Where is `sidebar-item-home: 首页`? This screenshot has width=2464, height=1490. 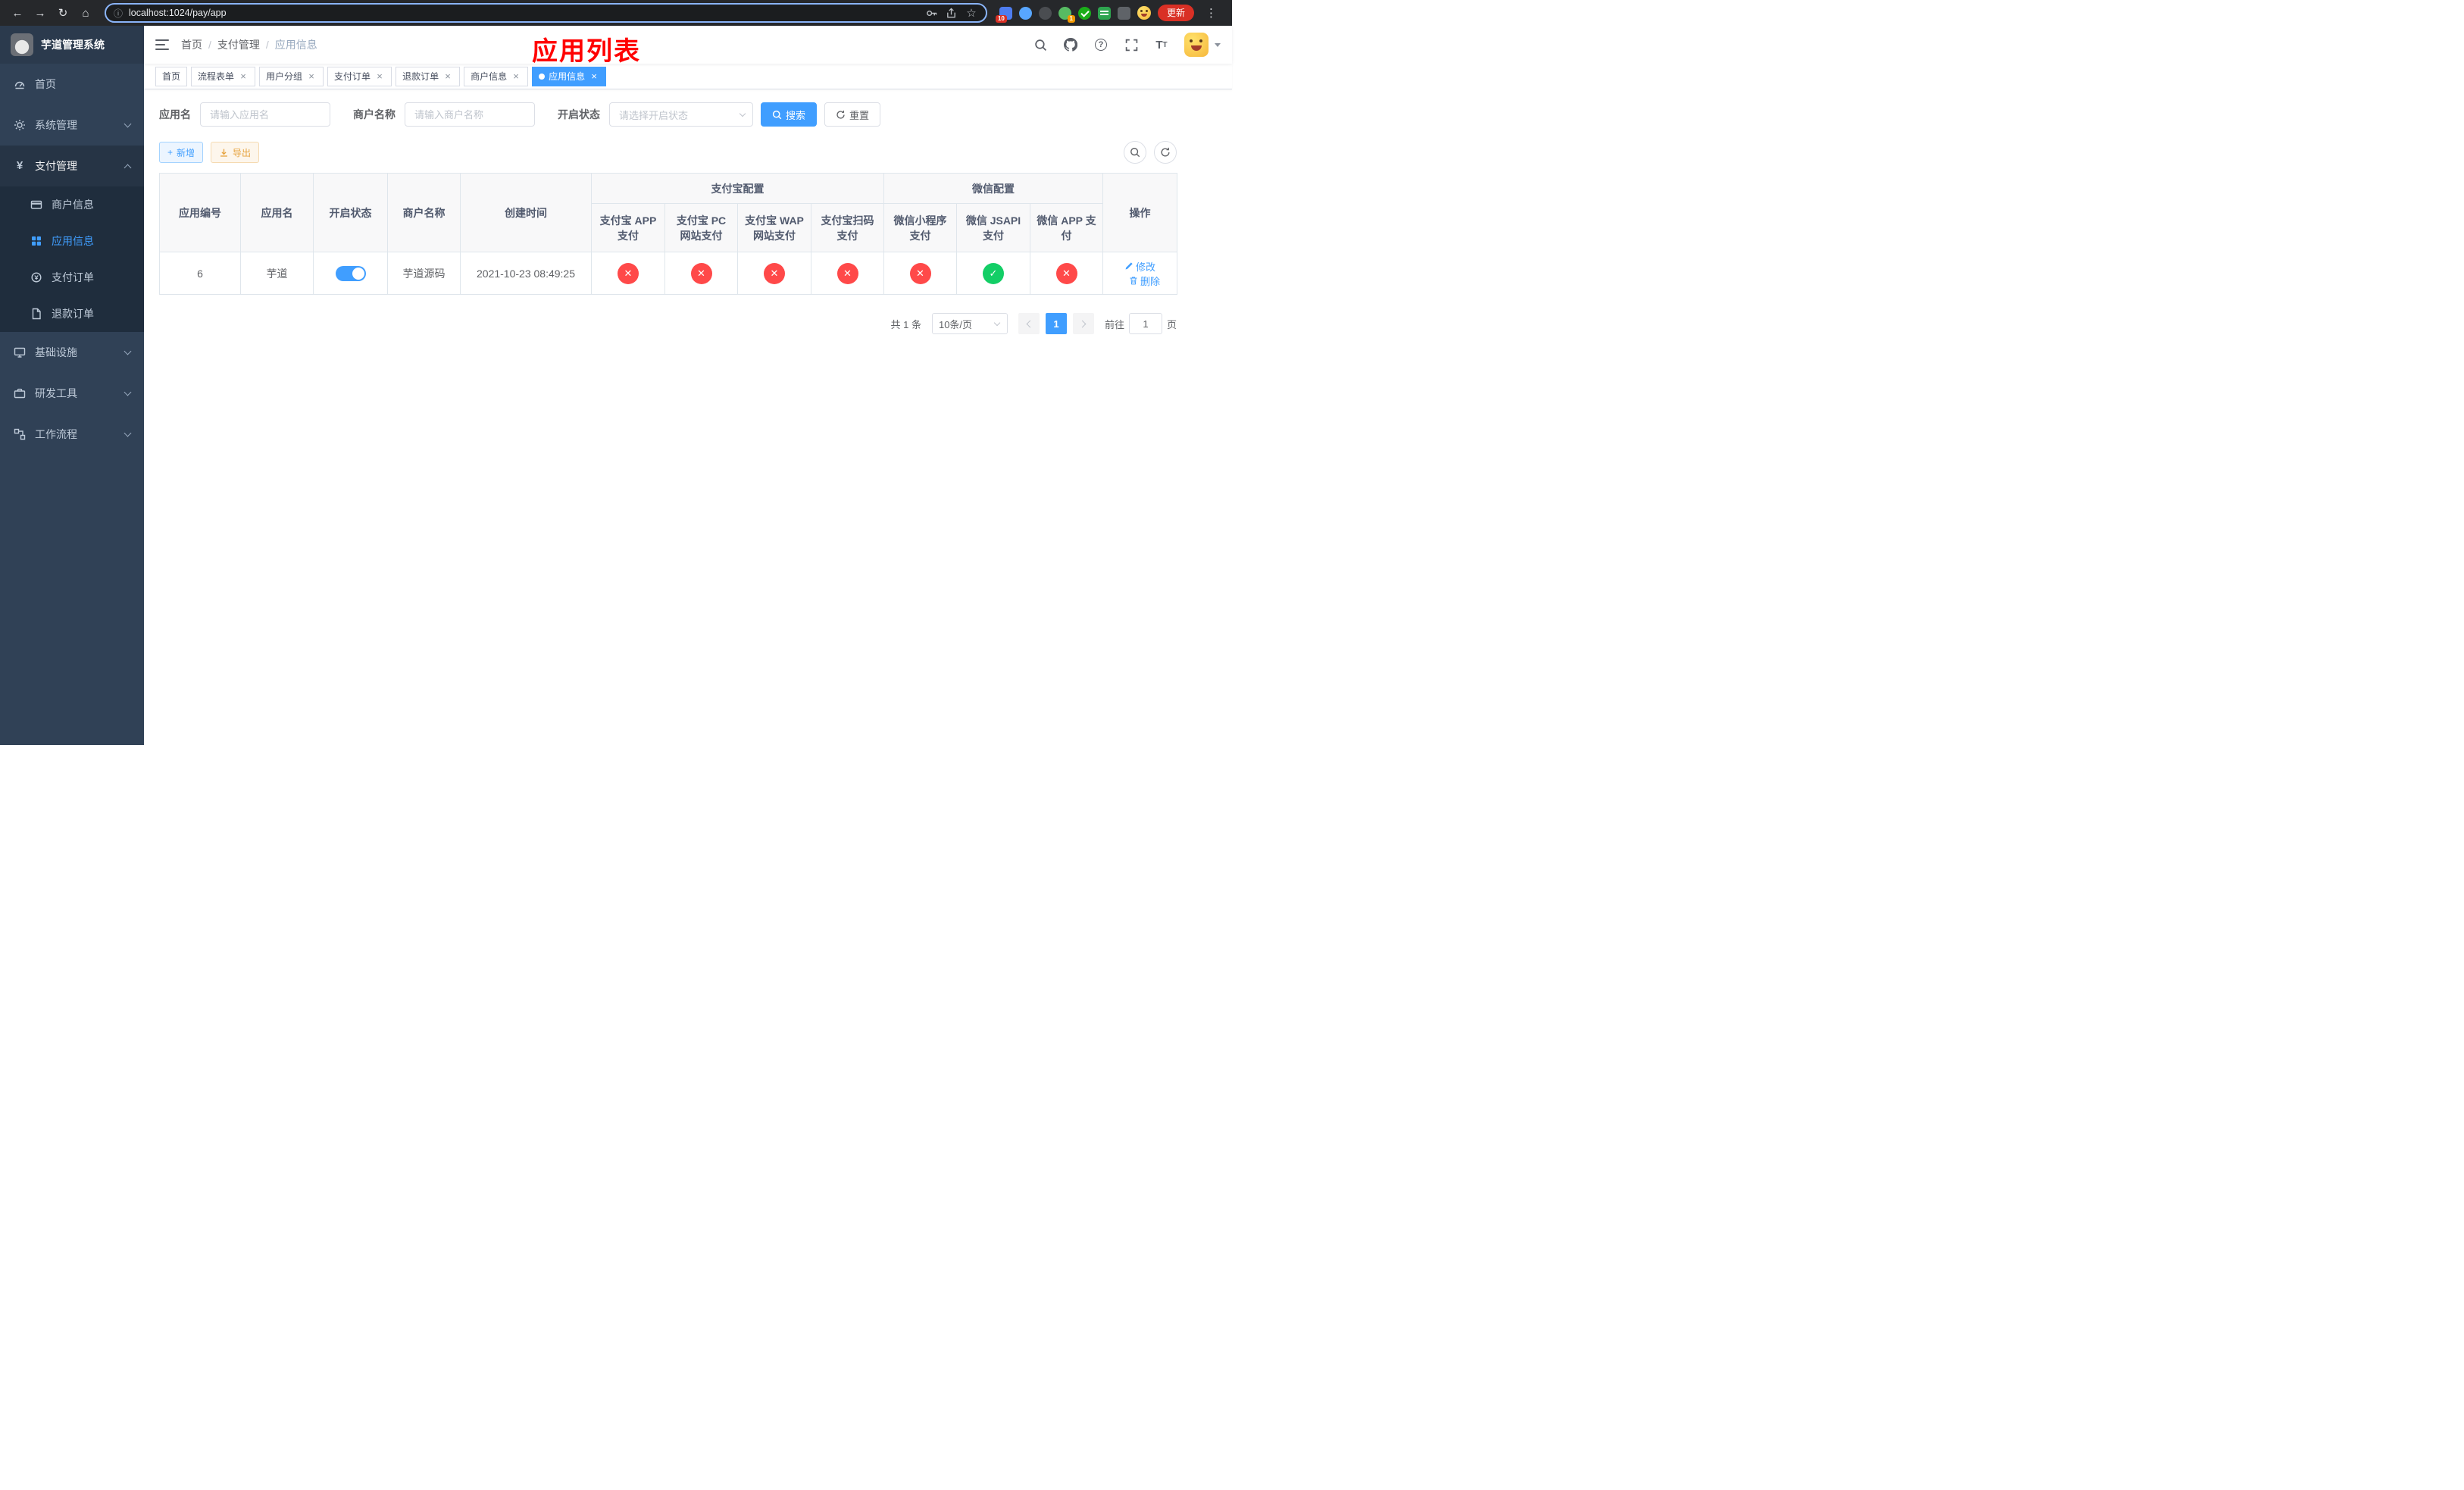 sidebar-item-home: 首页 is located at coordinates (72, 85).